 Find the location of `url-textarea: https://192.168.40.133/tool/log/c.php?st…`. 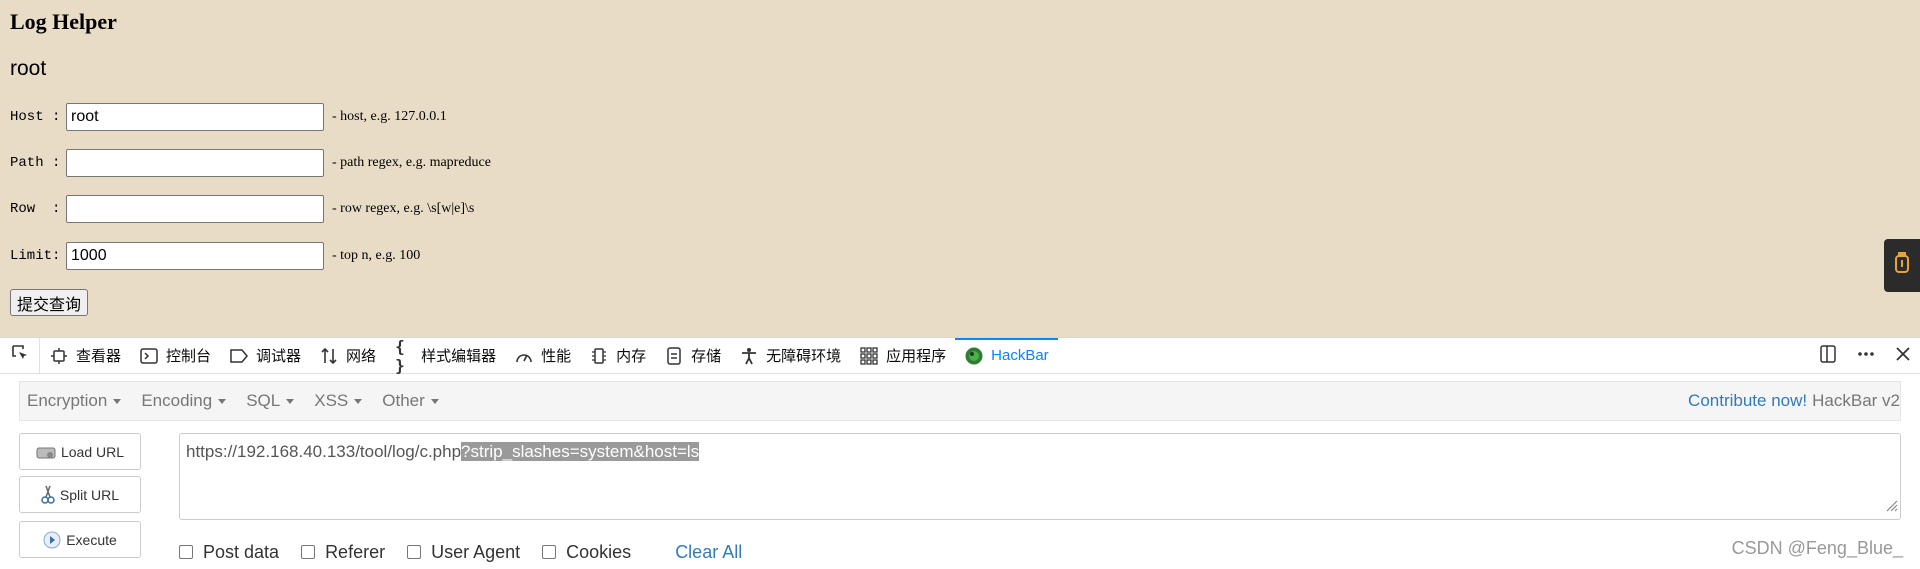

url-textarea: https://192.168.40.133/tool/log/c.php?st… is located at coordinates (1040, 476).